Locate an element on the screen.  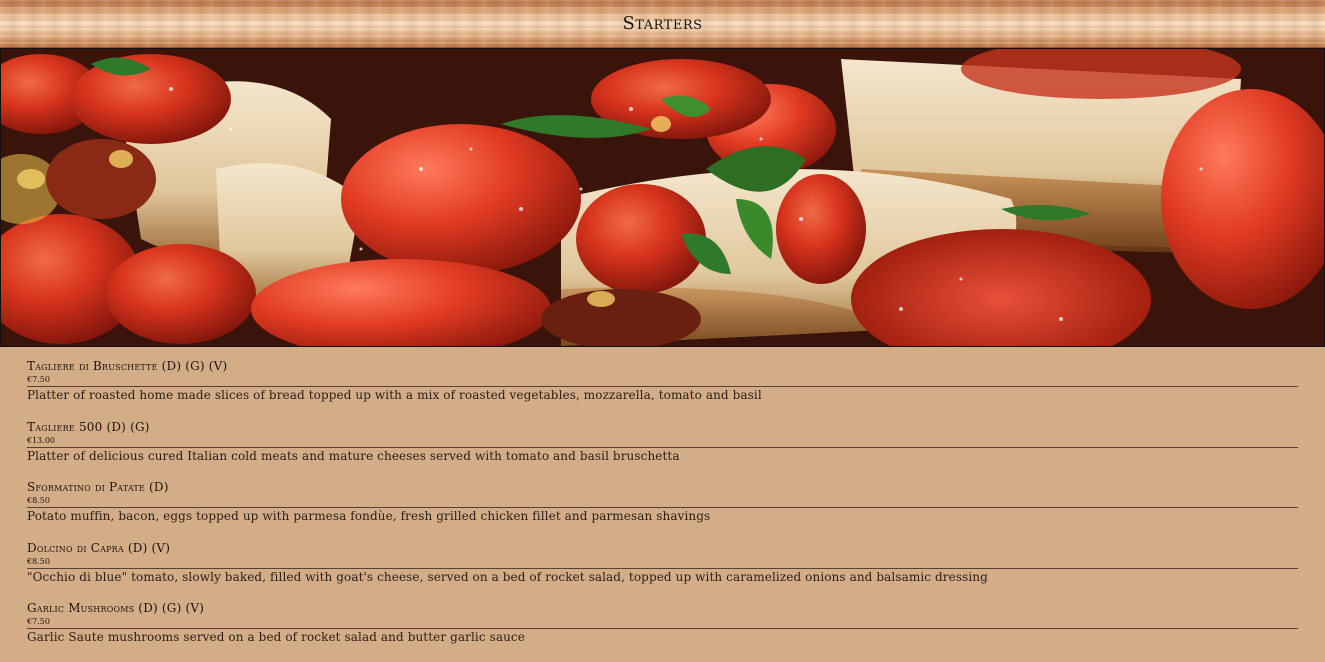
page-title: Starters is located at coordinates (662, 23).